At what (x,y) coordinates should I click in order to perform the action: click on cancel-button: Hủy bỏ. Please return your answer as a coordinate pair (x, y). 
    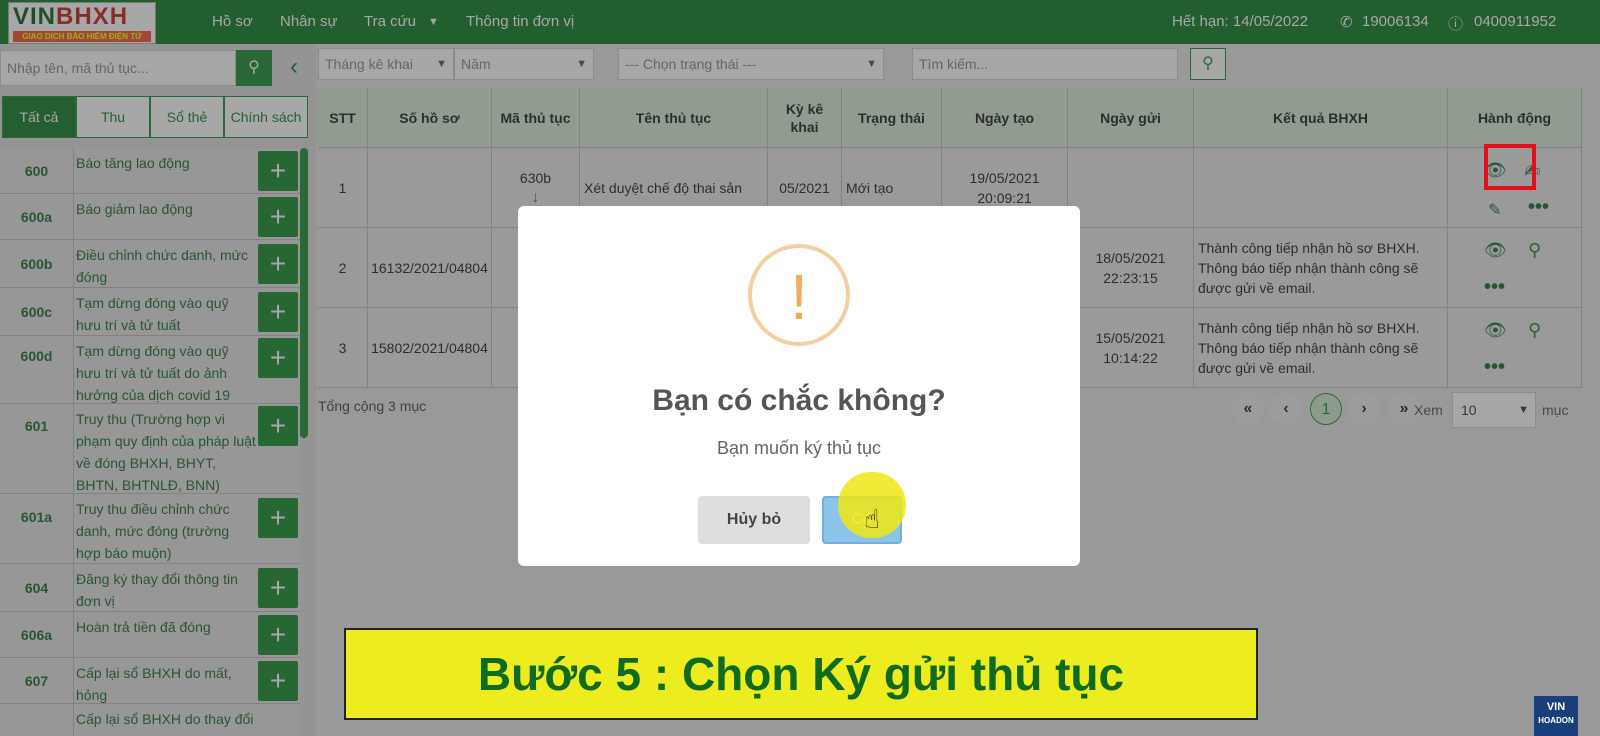
    Looking at the image, I should click on (754, 520).